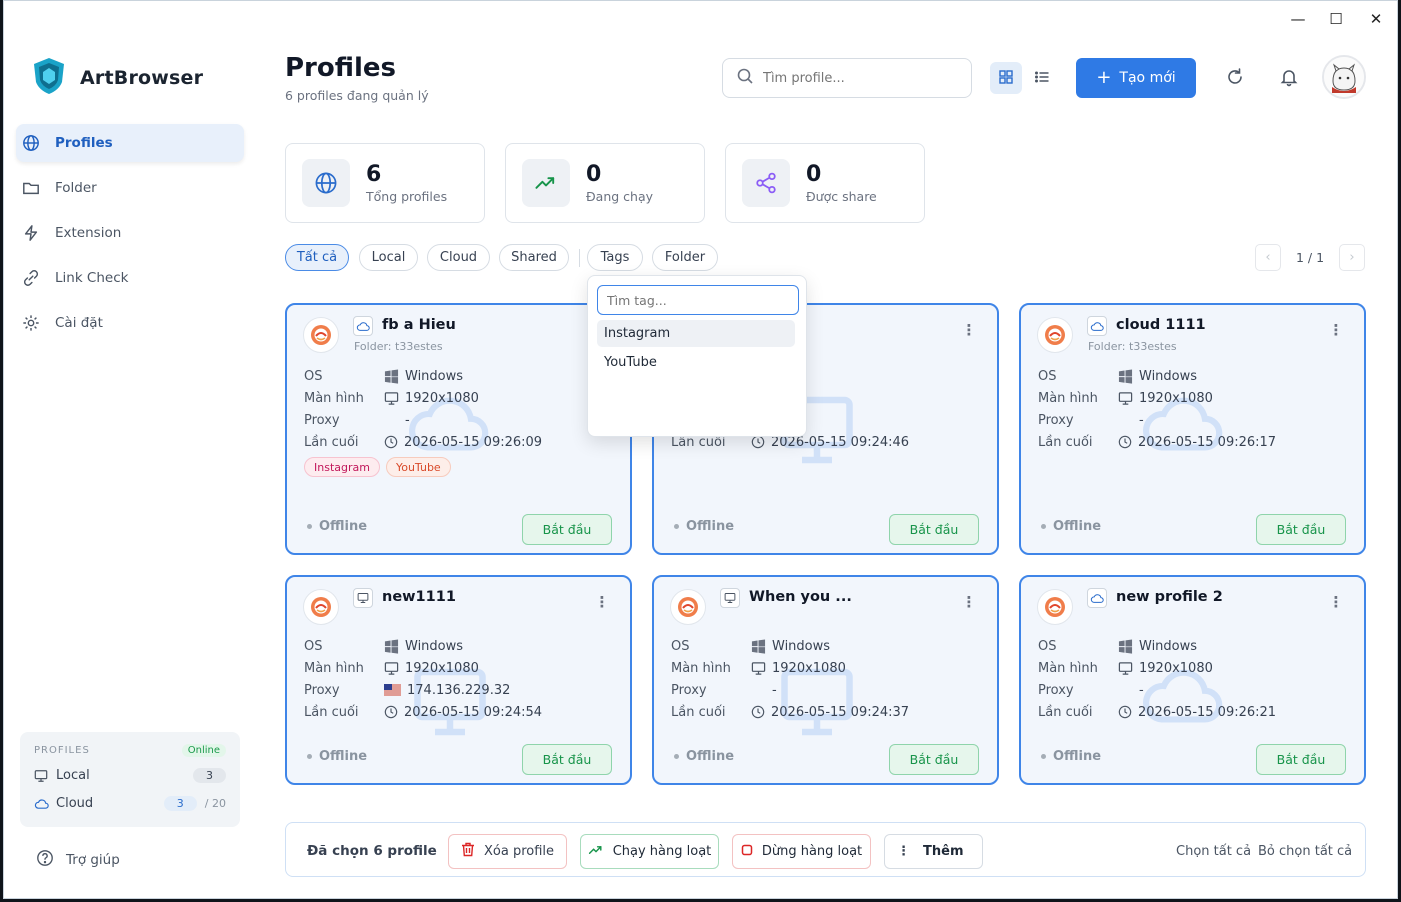 This screenshot has width=1401, height=902. What do you see at coordinates (1289, 79) in the screenshot?
I see `notifications-button` at bounding box center [1289, 79].